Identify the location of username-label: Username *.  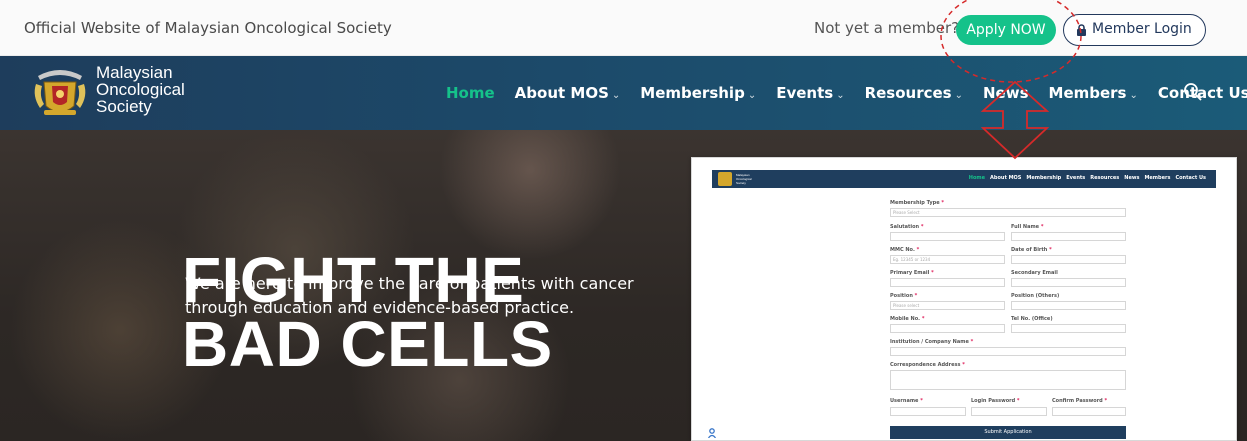
(906, 401).